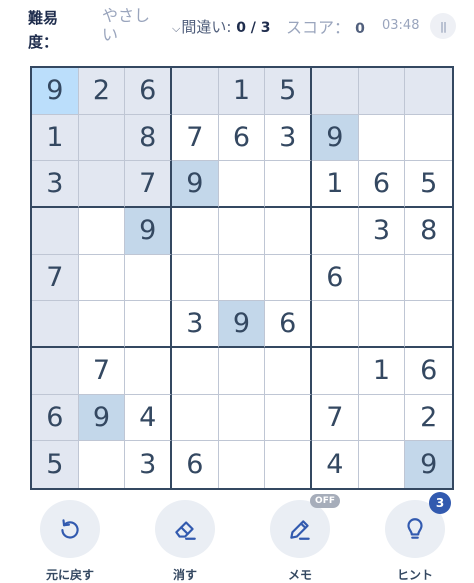  What do you see at coordinates (70, 529) in the screenshot?
I see `undo-circle` at bounding box center [70, 529].